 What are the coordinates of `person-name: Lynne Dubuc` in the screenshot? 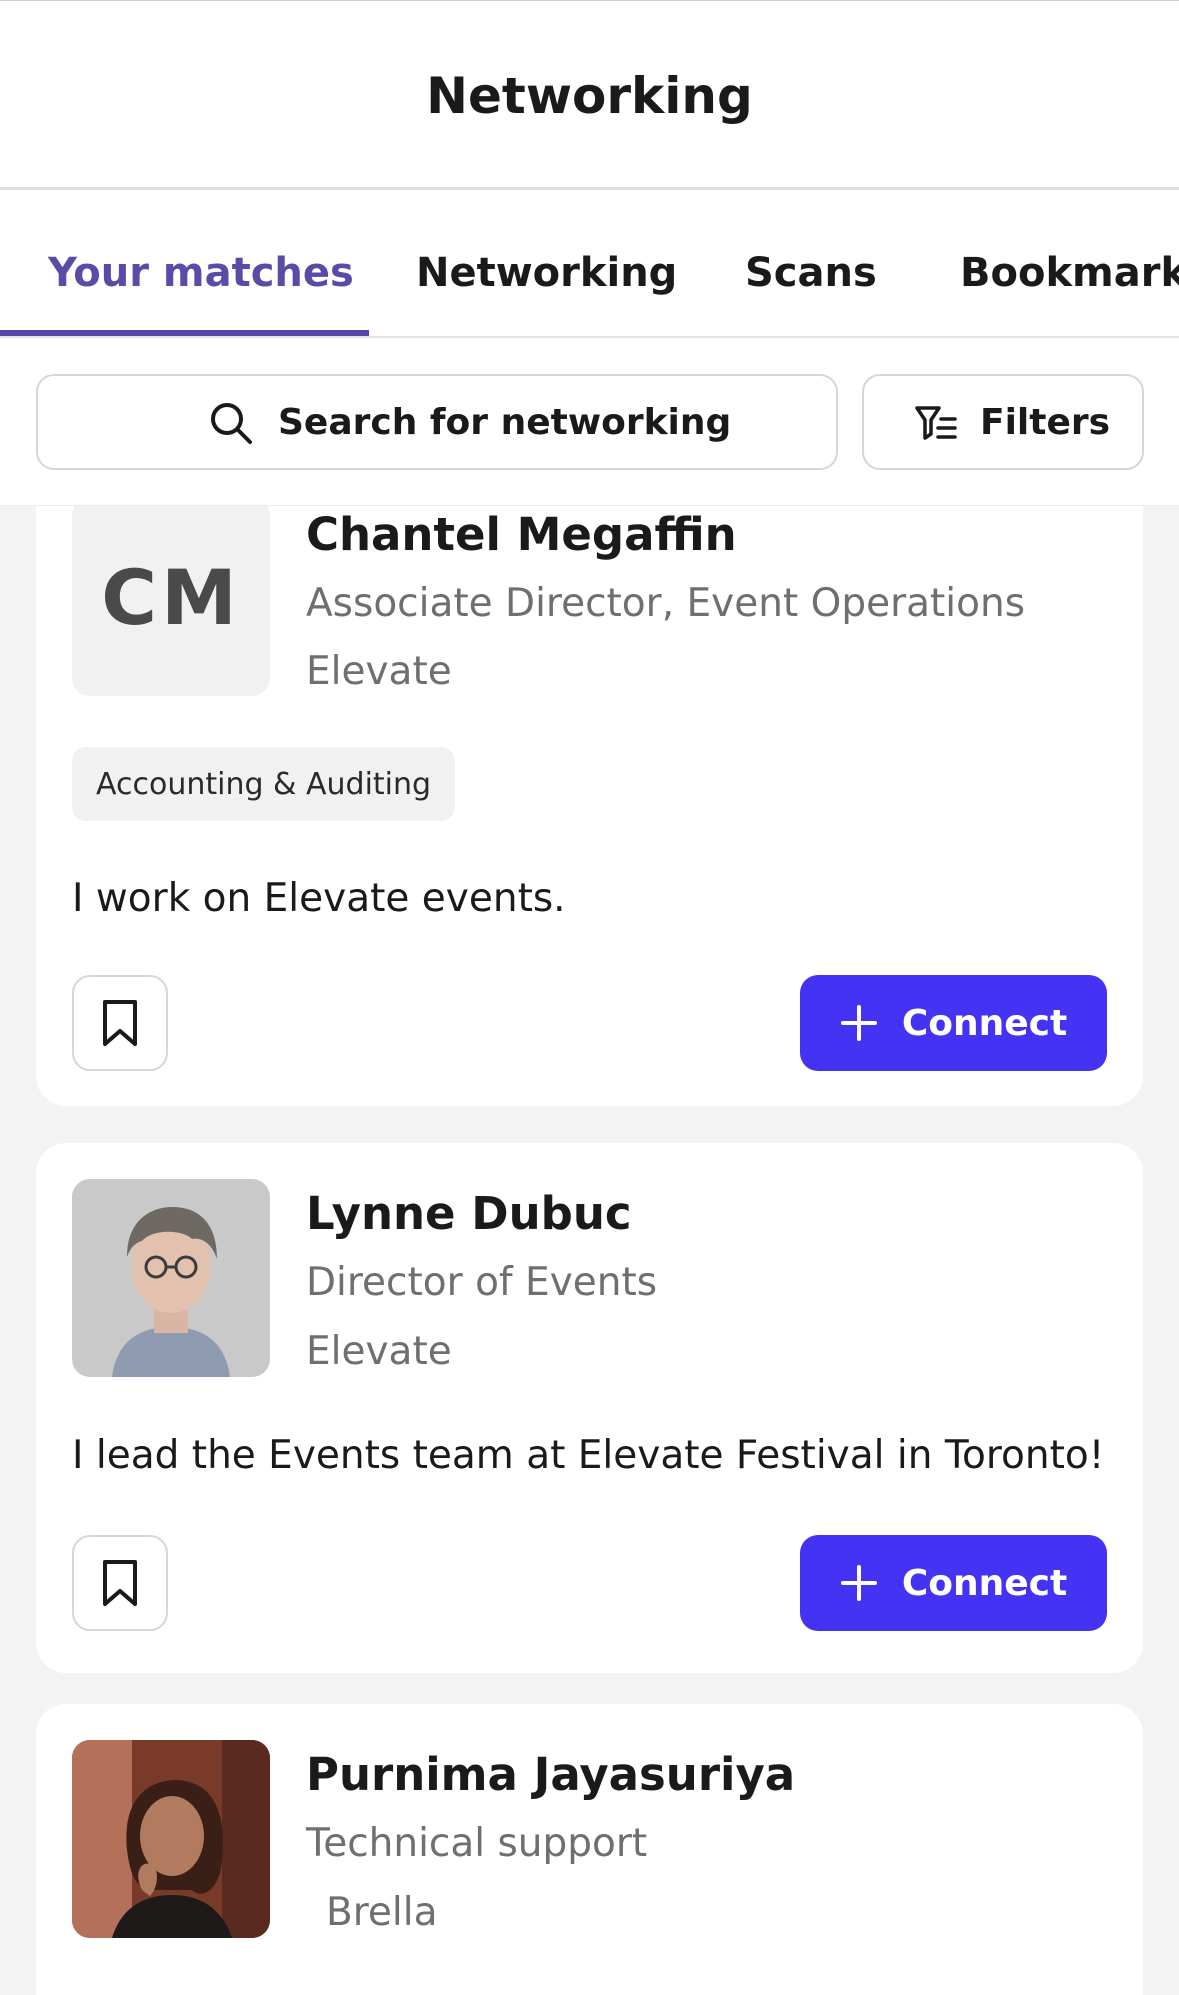 It's located at (469, 1213).